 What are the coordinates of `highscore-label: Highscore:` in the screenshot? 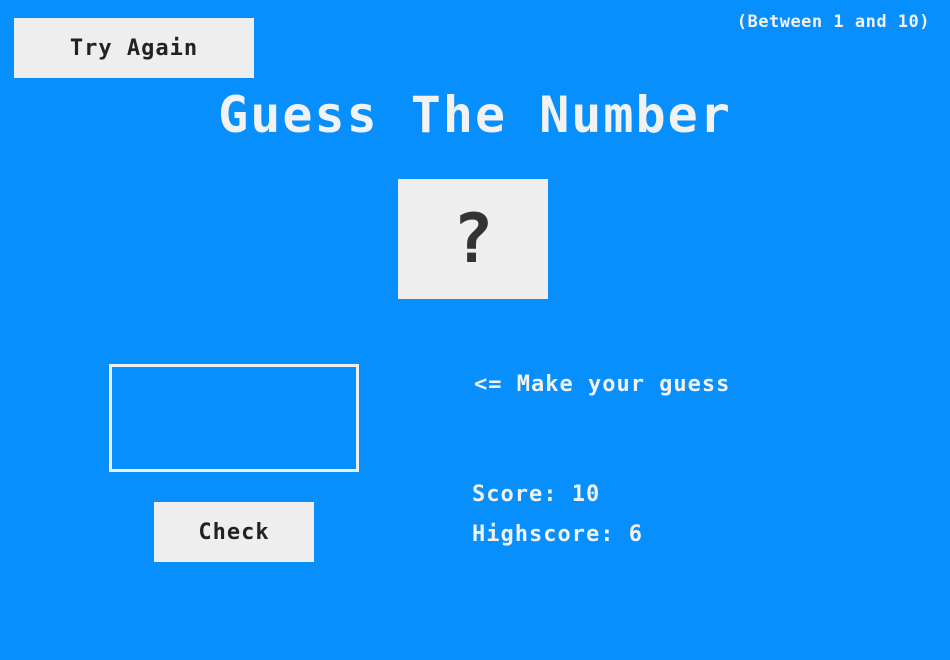 It's located at (543, 534).